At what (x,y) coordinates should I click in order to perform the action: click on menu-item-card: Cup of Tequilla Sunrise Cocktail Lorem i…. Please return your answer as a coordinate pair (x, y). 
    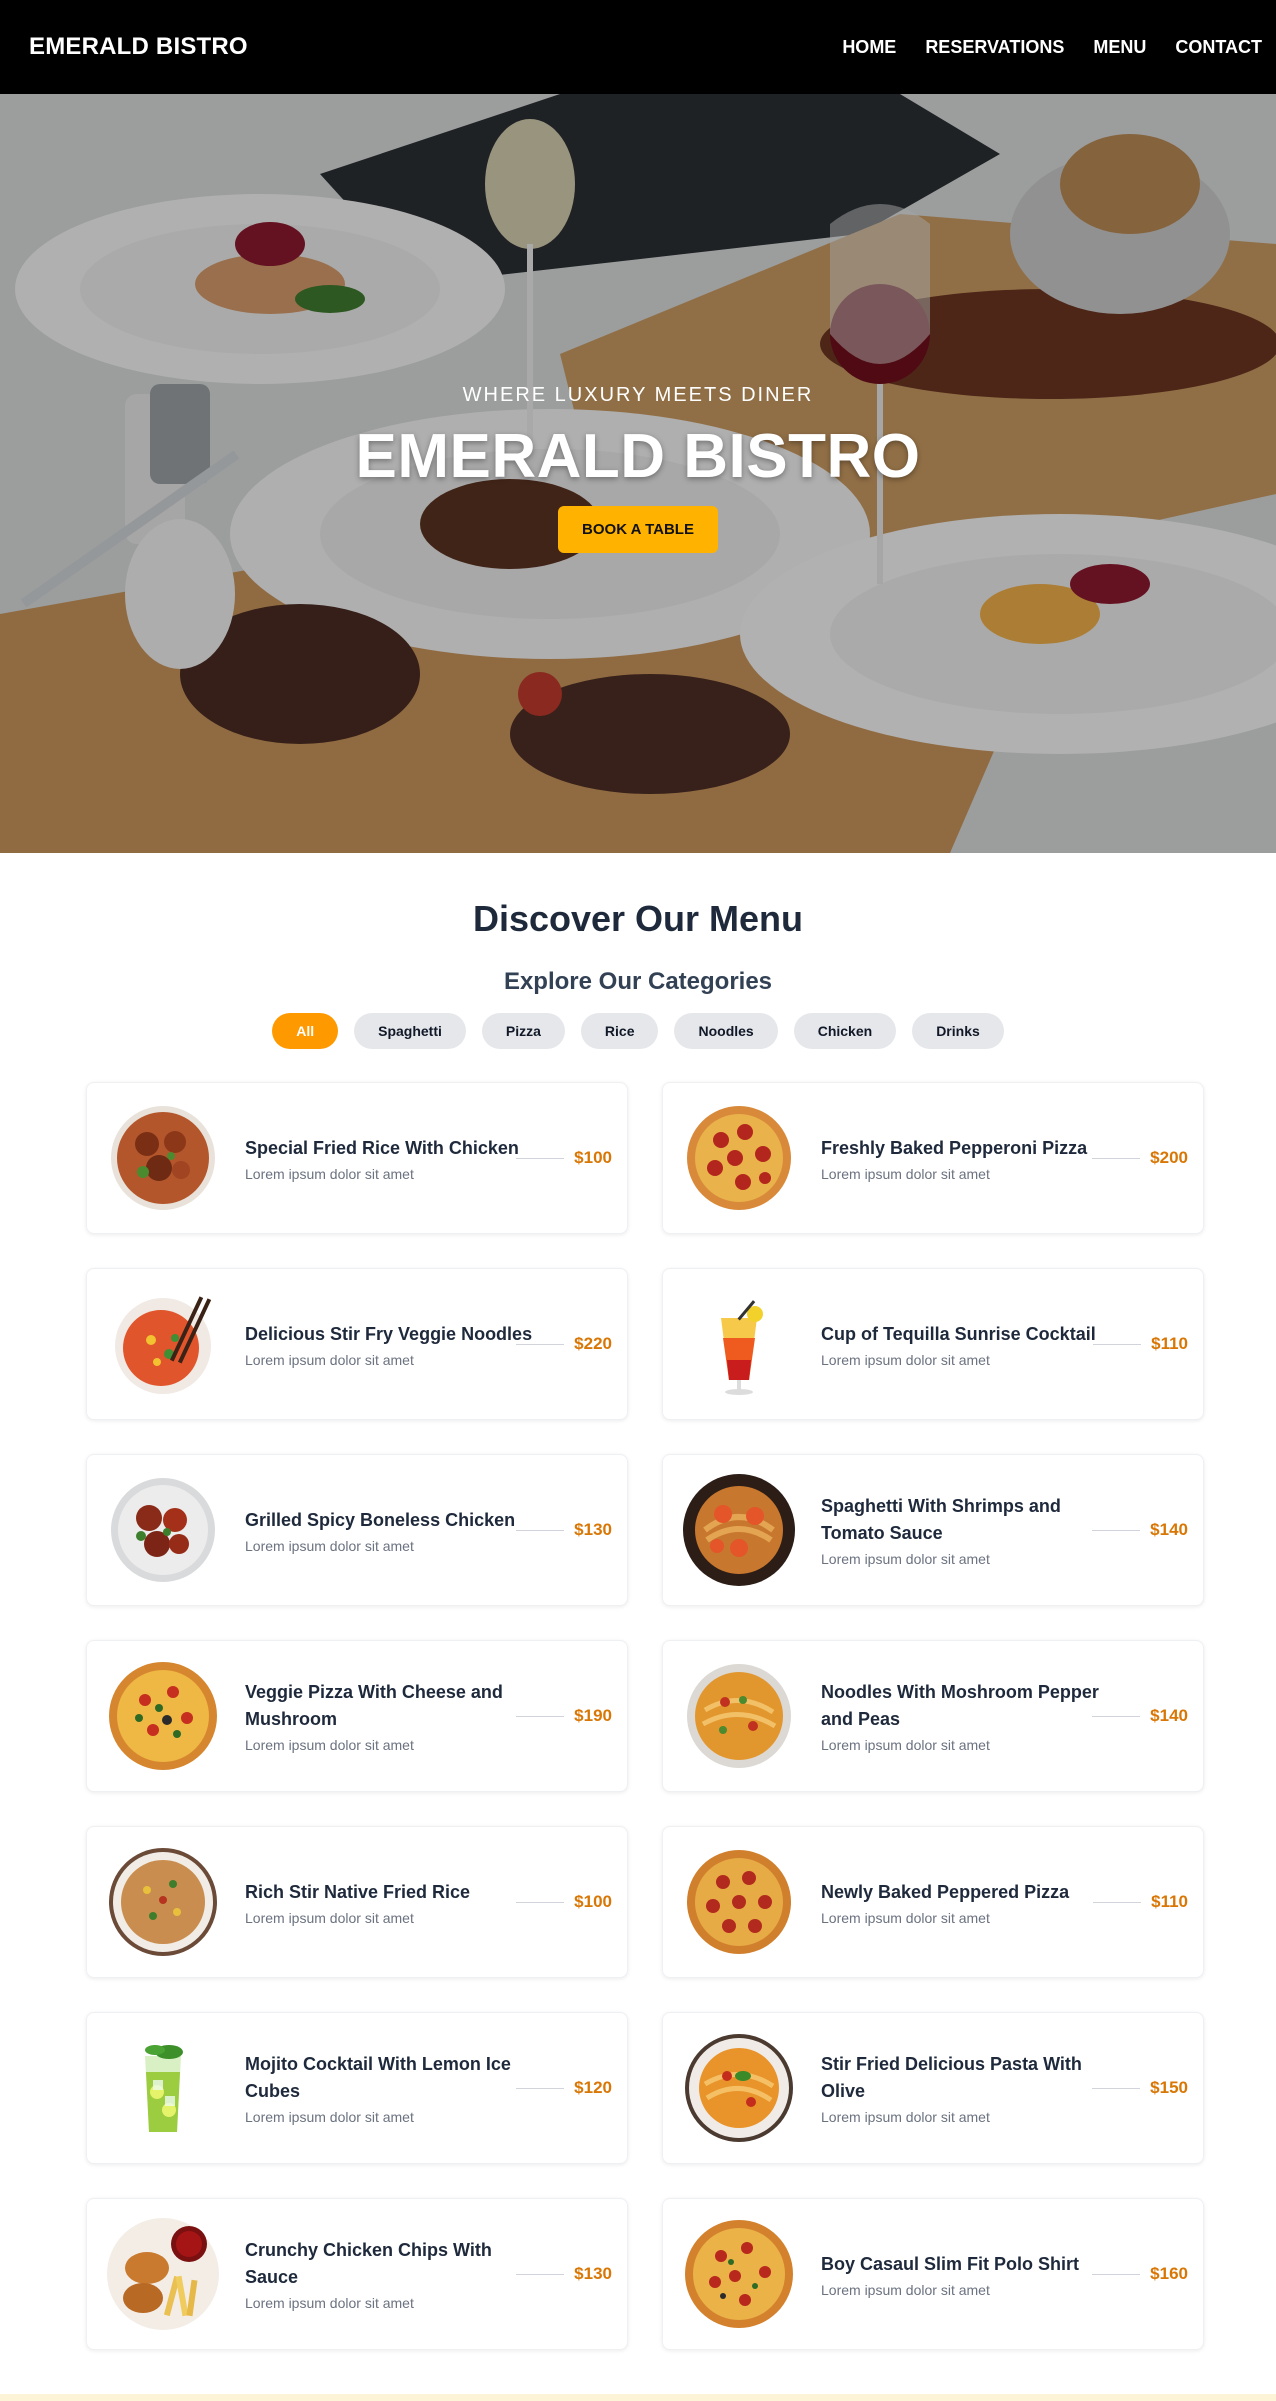
    Looking at the image, I should click on (933, 1344).